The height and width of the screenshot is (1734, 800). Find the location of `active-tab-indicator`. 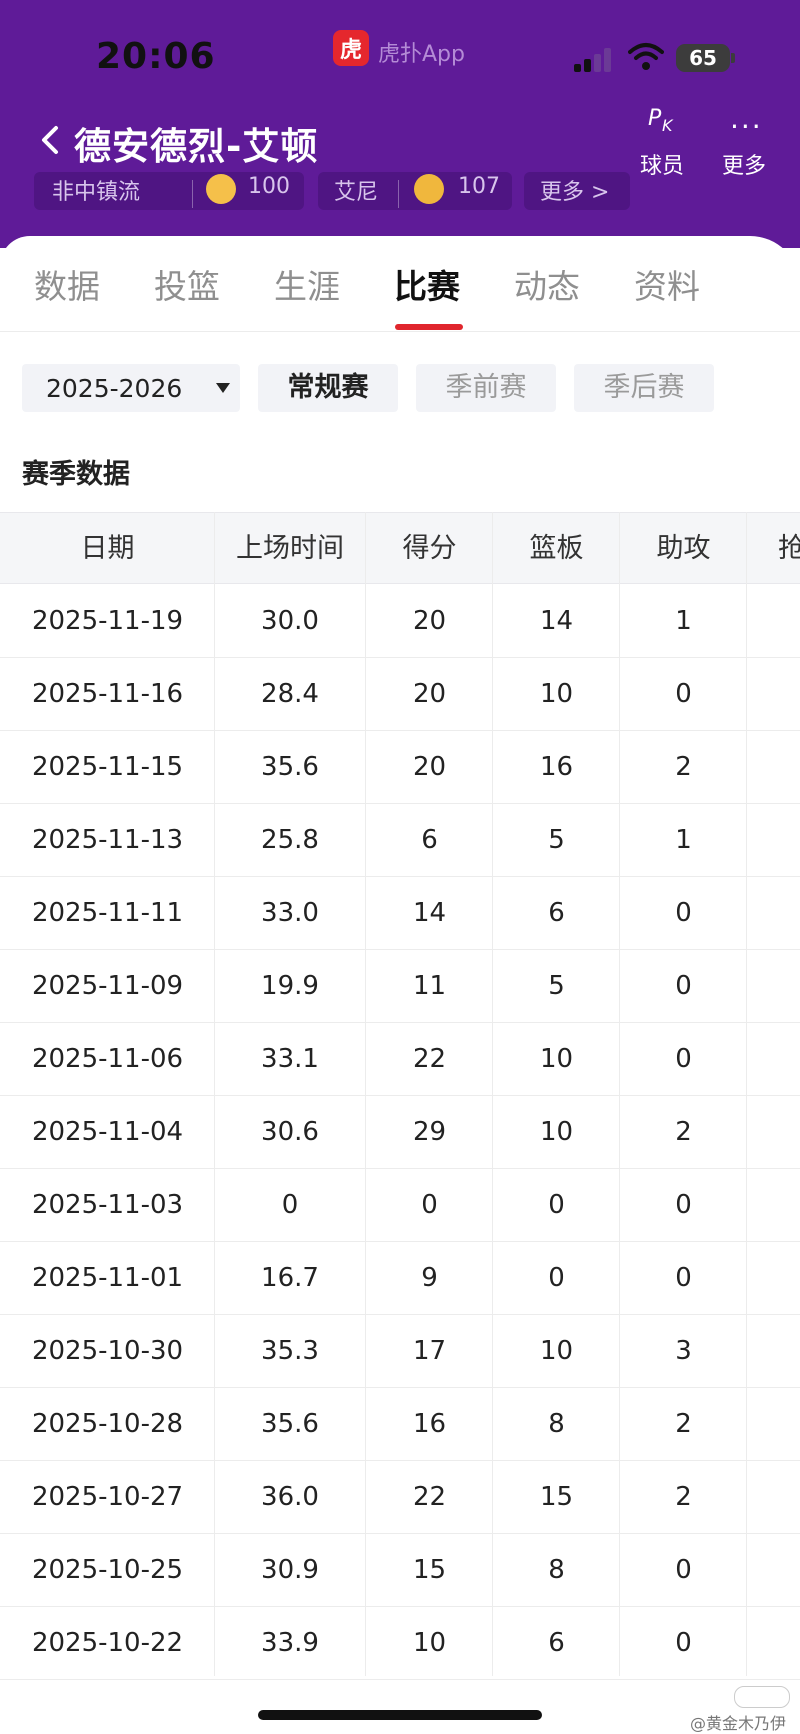

active-tab-indicator is located at coordinates (429, 327).